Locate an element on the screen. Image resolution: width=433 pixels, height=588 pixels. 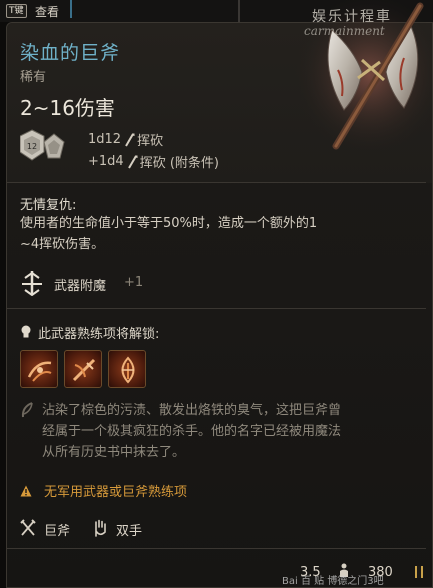
dice-badge-value: 12 is located at coordinates (32, 146).